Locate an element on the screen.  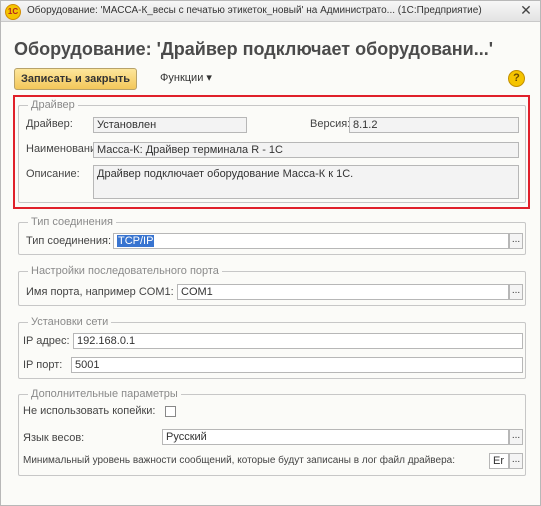
1c-app-icon: 1С is located at coordinates (13, 12).